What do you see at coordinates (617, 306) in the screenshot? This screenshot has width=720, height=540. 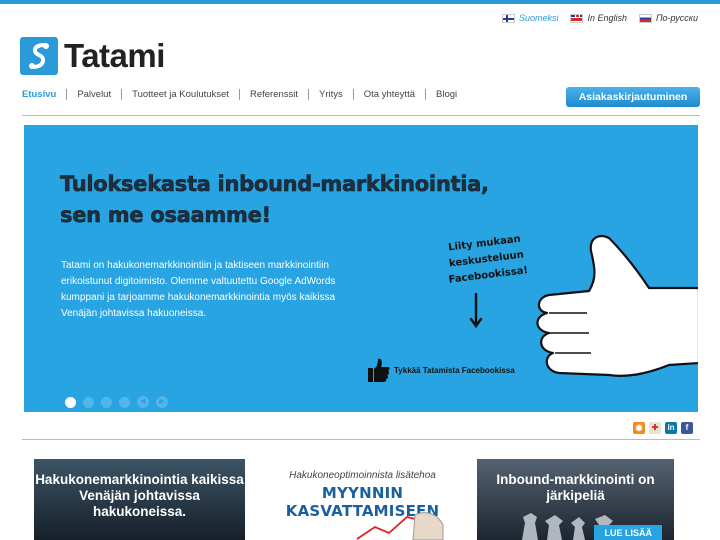 I see `thumbs-up-illustration` at bounding box center [617, 306].